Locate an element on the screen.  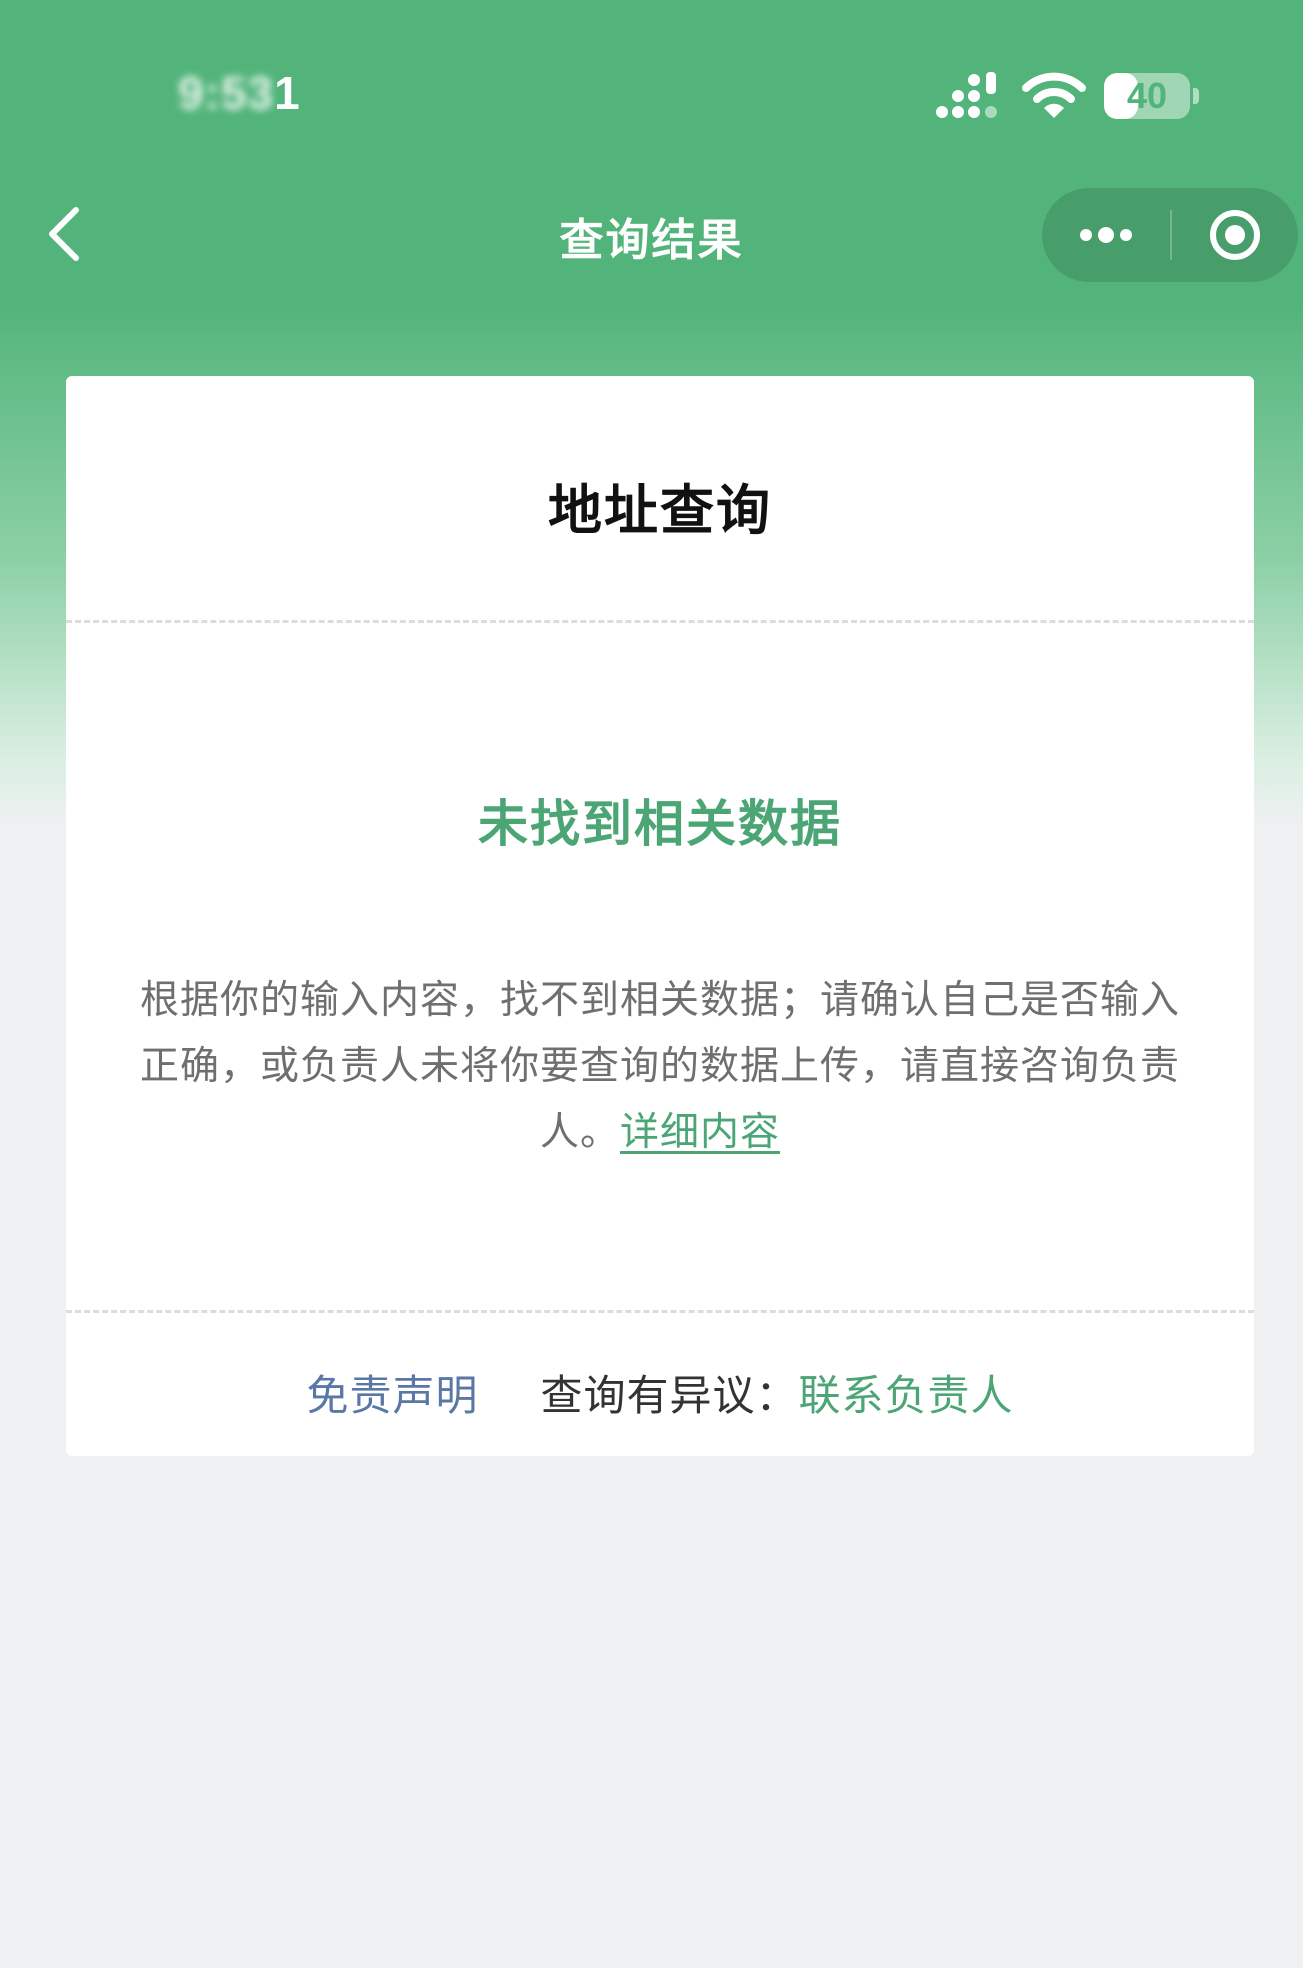
status-time-blurred: 9:53 is located at coordinates (226, 93).